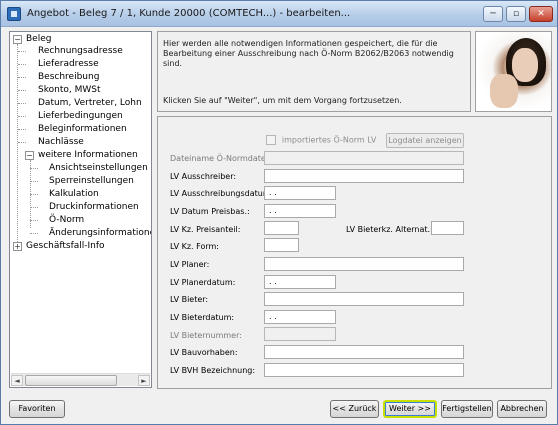  Describe the element at coordinates (281, 228) in the screenshot. I see `preisanteil-field` at that location.